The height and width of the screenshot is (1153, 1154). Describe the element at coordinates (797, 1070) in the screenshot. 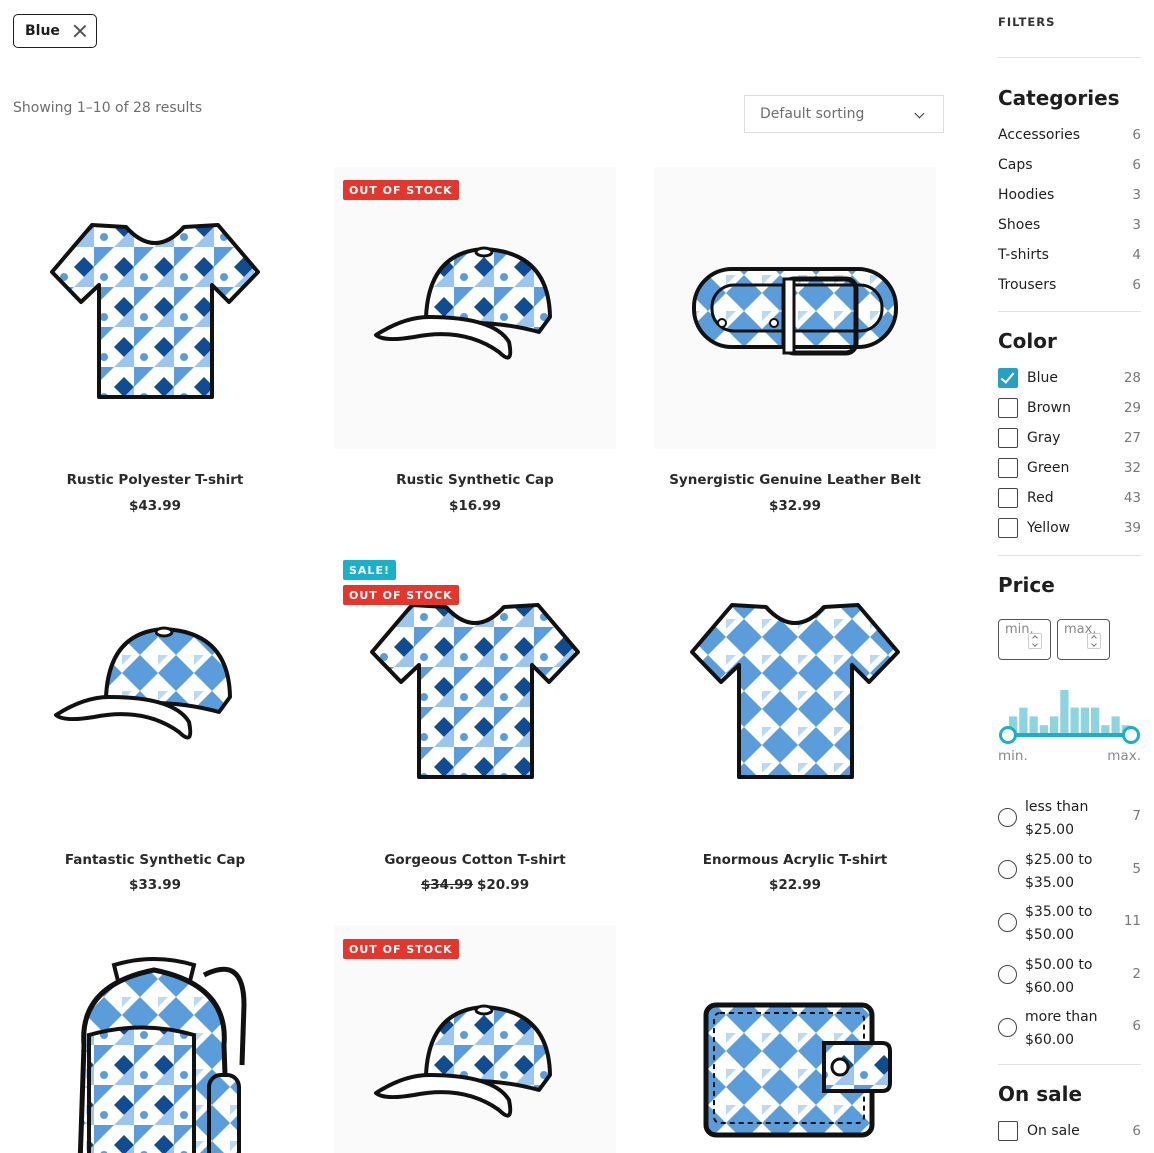

I see `wallet-illustration` at that location.